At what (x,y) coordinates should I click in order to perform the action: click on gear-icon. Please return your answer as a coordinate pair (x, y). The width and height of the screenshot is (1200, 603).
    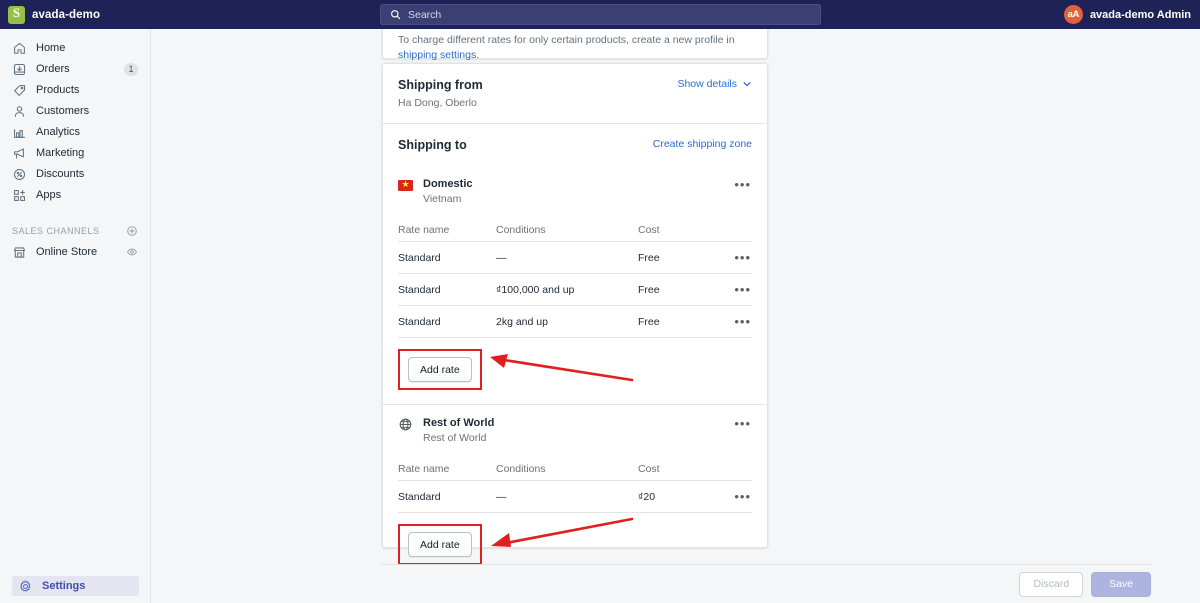
    Looking at the image, I should click on (25, 585).